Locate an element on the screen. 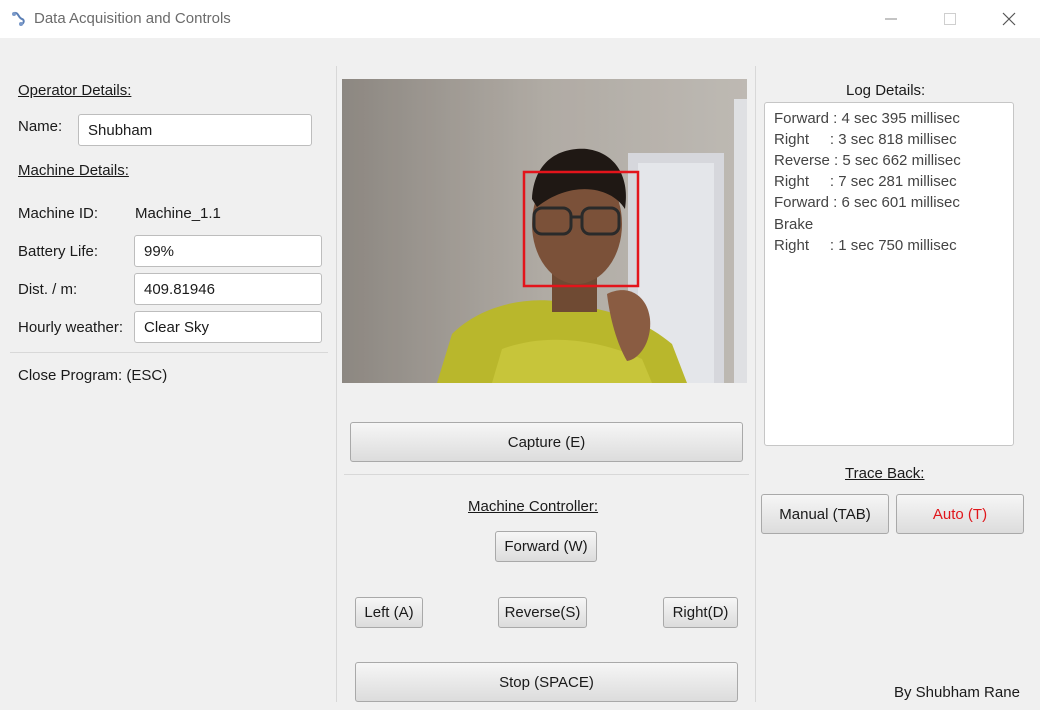 The width and height of the screenshot is (1040, 710). close-window-button is located at coordinates (1009, 19).